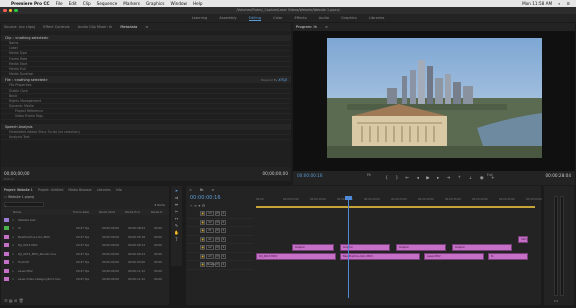 The image size is (576, 308). I want to click on track-header: 🔒 V2 M S, so click(220, 223).